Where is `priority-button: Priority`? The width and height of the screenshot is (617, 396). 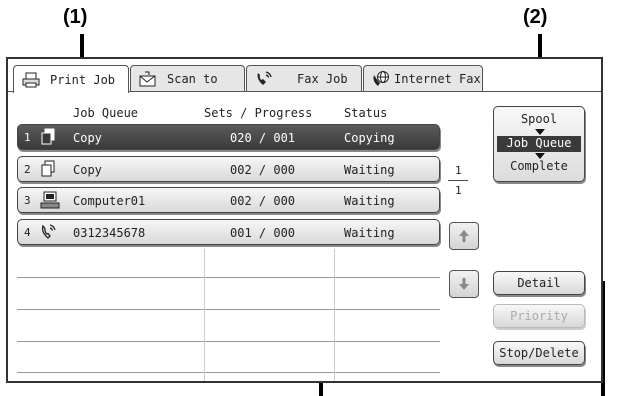 priority-button: Priority is located at coordinates (539, 316).